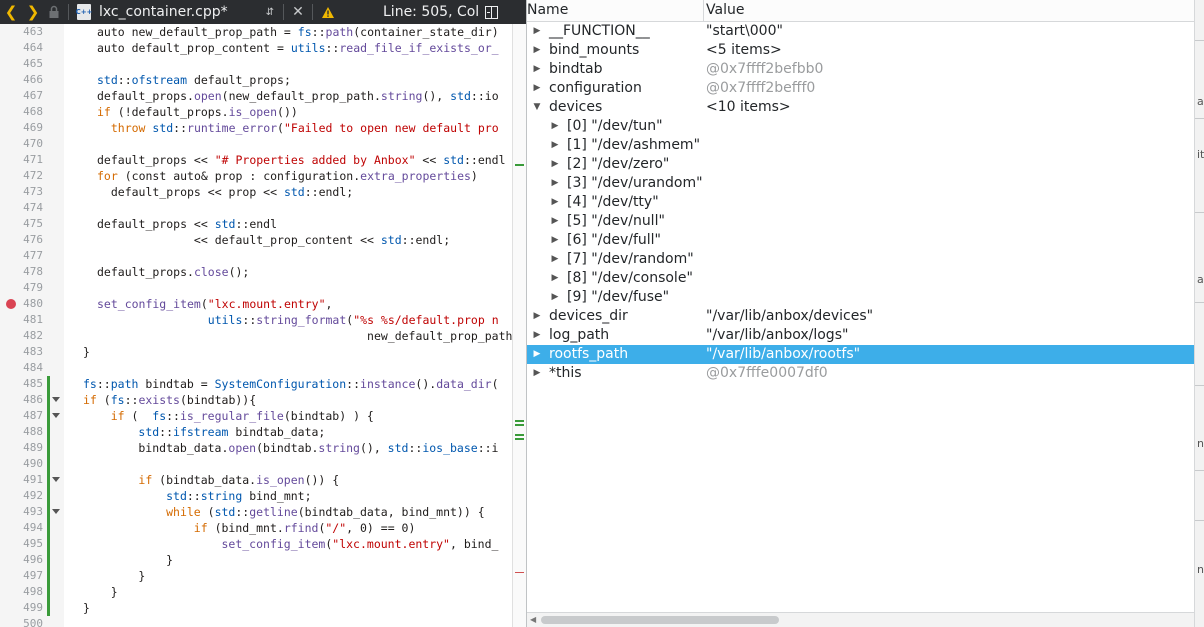 This screenshot has height=627, width=1204. What do you see at coordinates (21, 240) in the screenshot?
I see `line-number: 476` at bounding box center [21, 240].